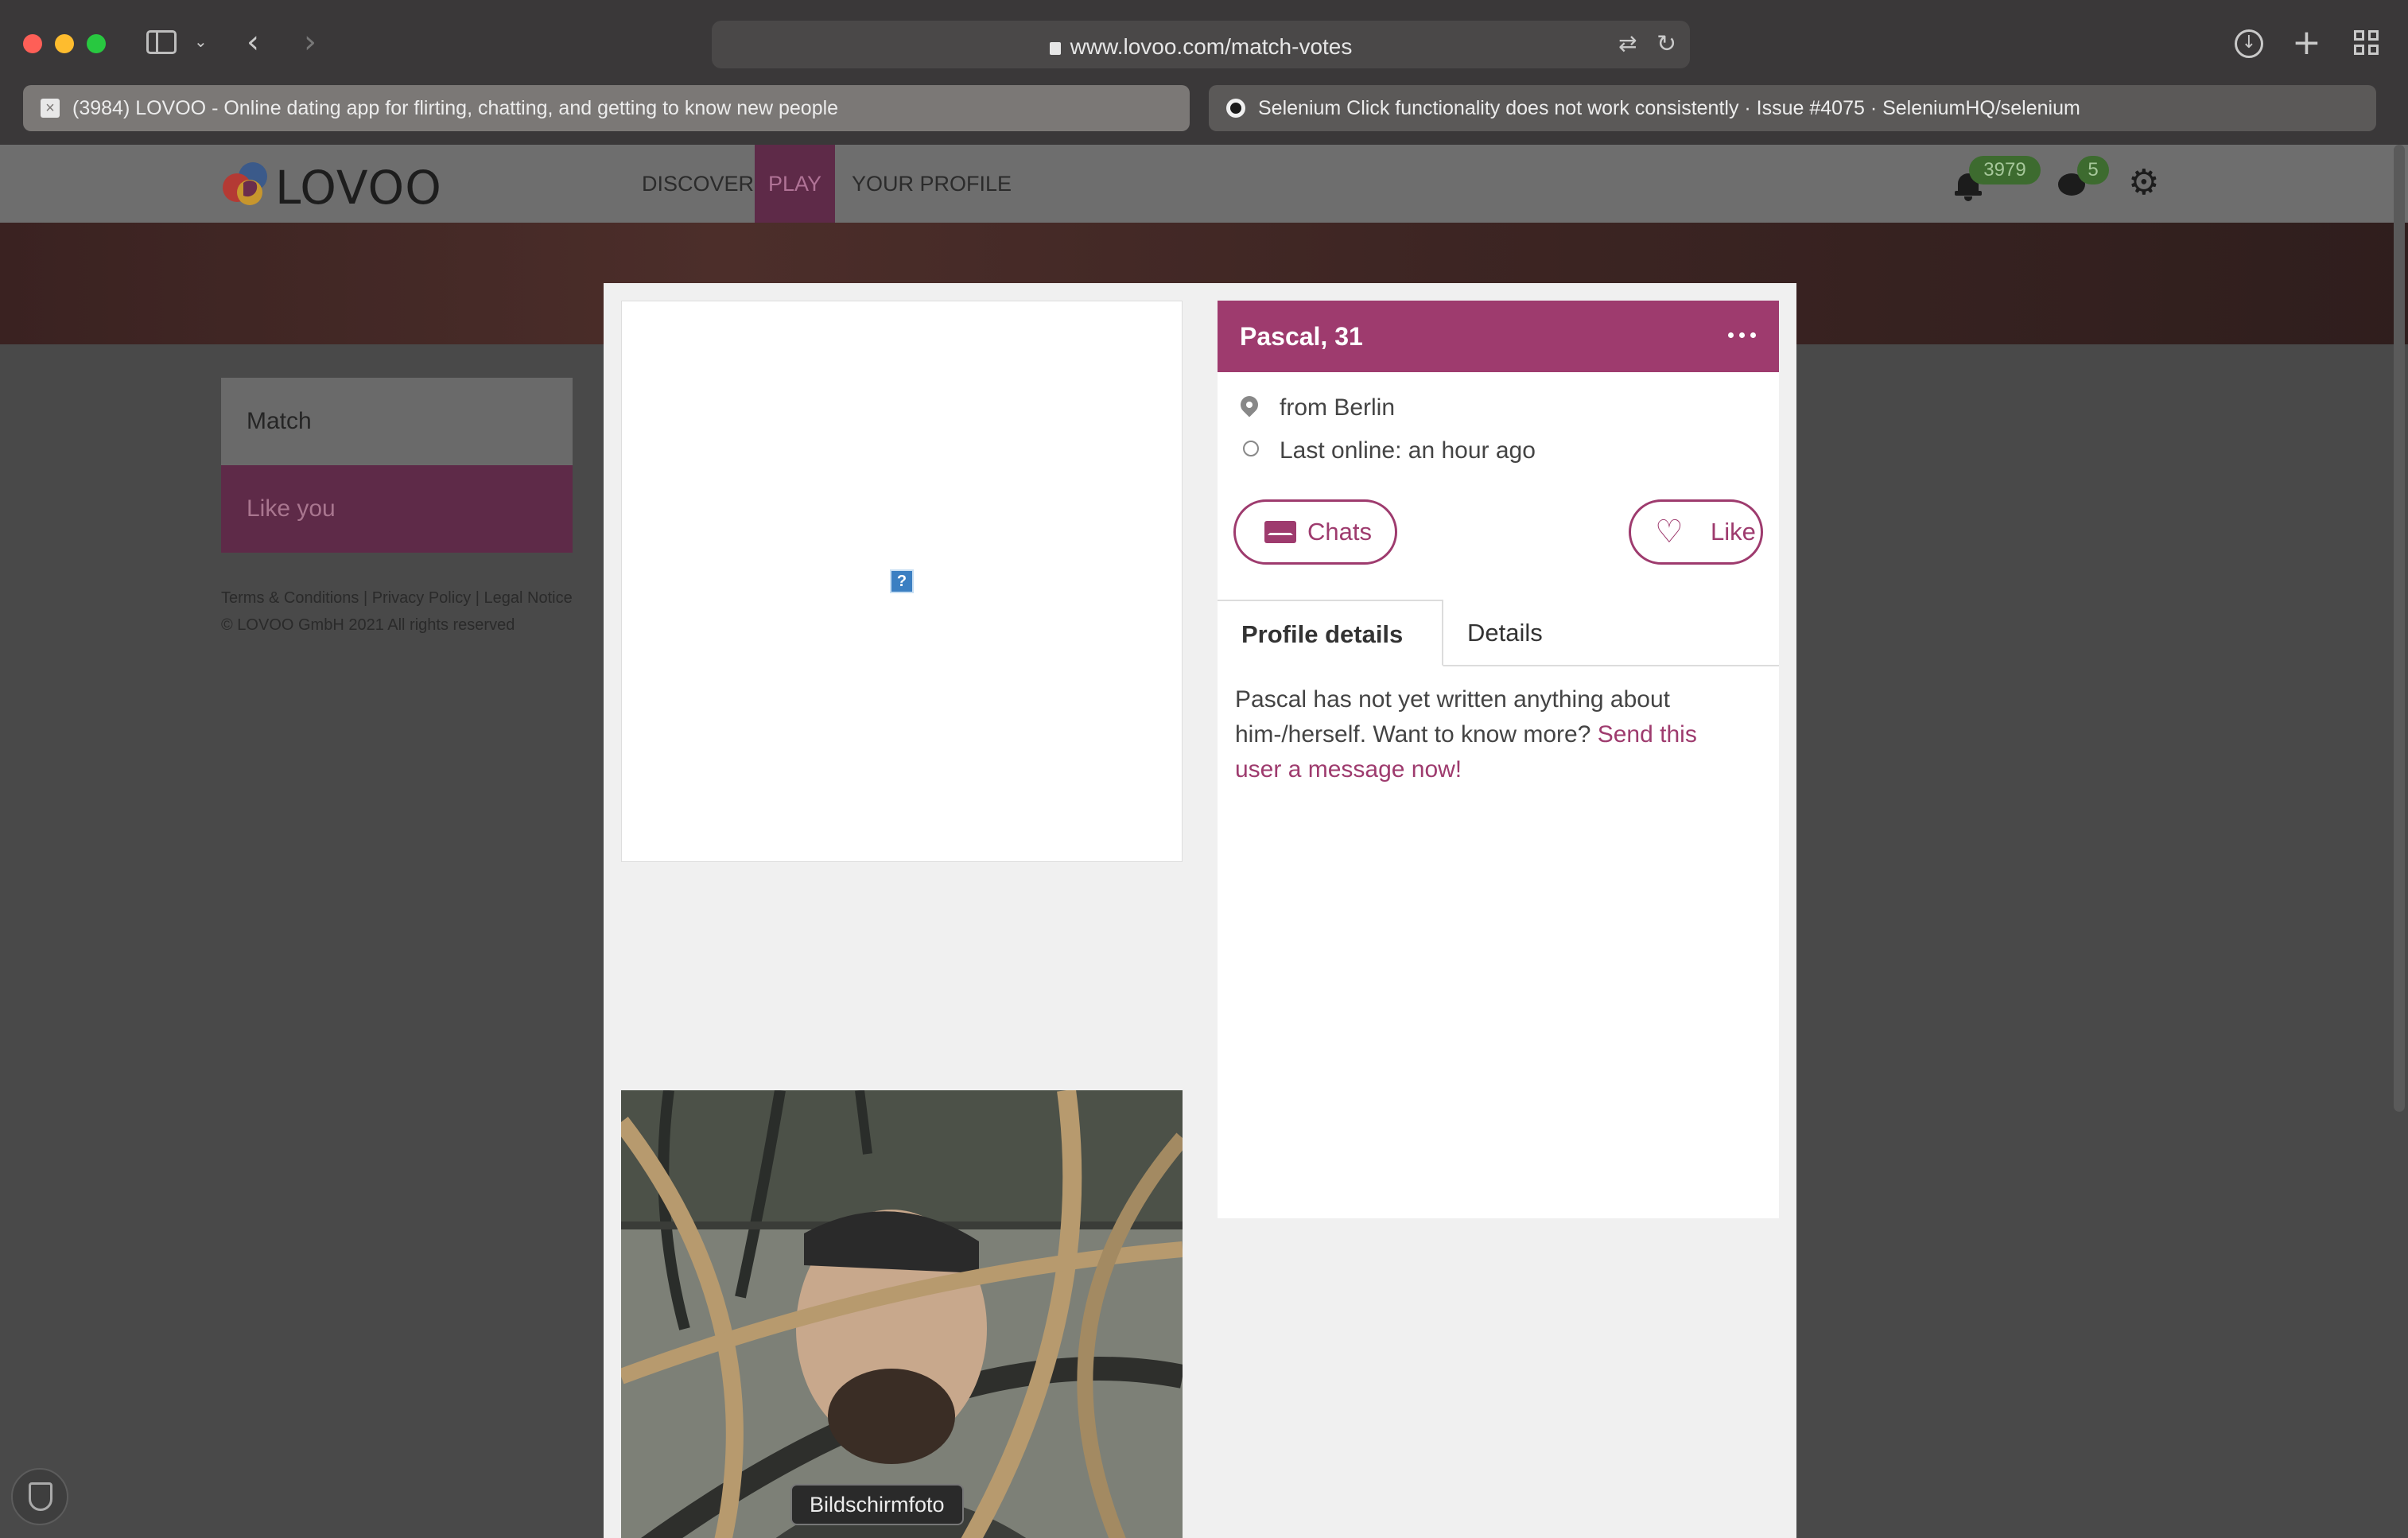 The image size is (2408, 1538). Describe the element at coordinates (96, 43) in the screenshot. I see `zoom-window-button` at that location.